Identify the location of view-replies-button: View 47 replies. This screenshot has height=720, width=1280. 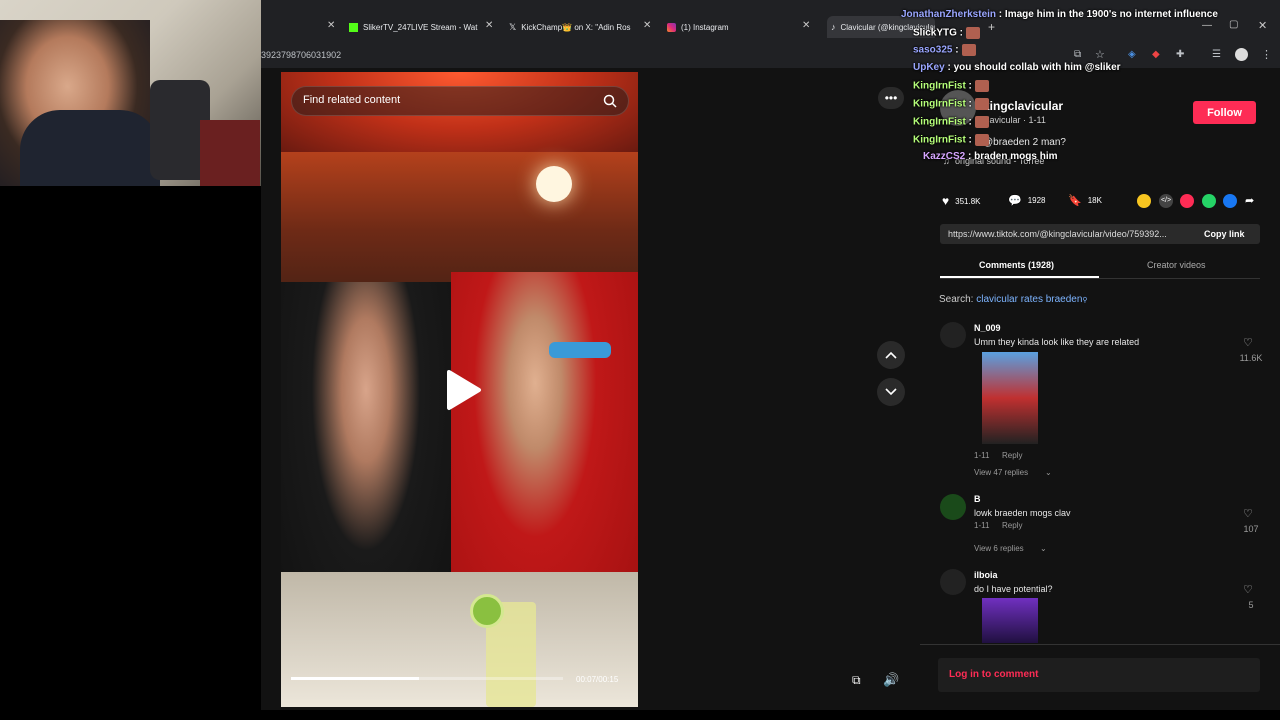
(1001, 472).